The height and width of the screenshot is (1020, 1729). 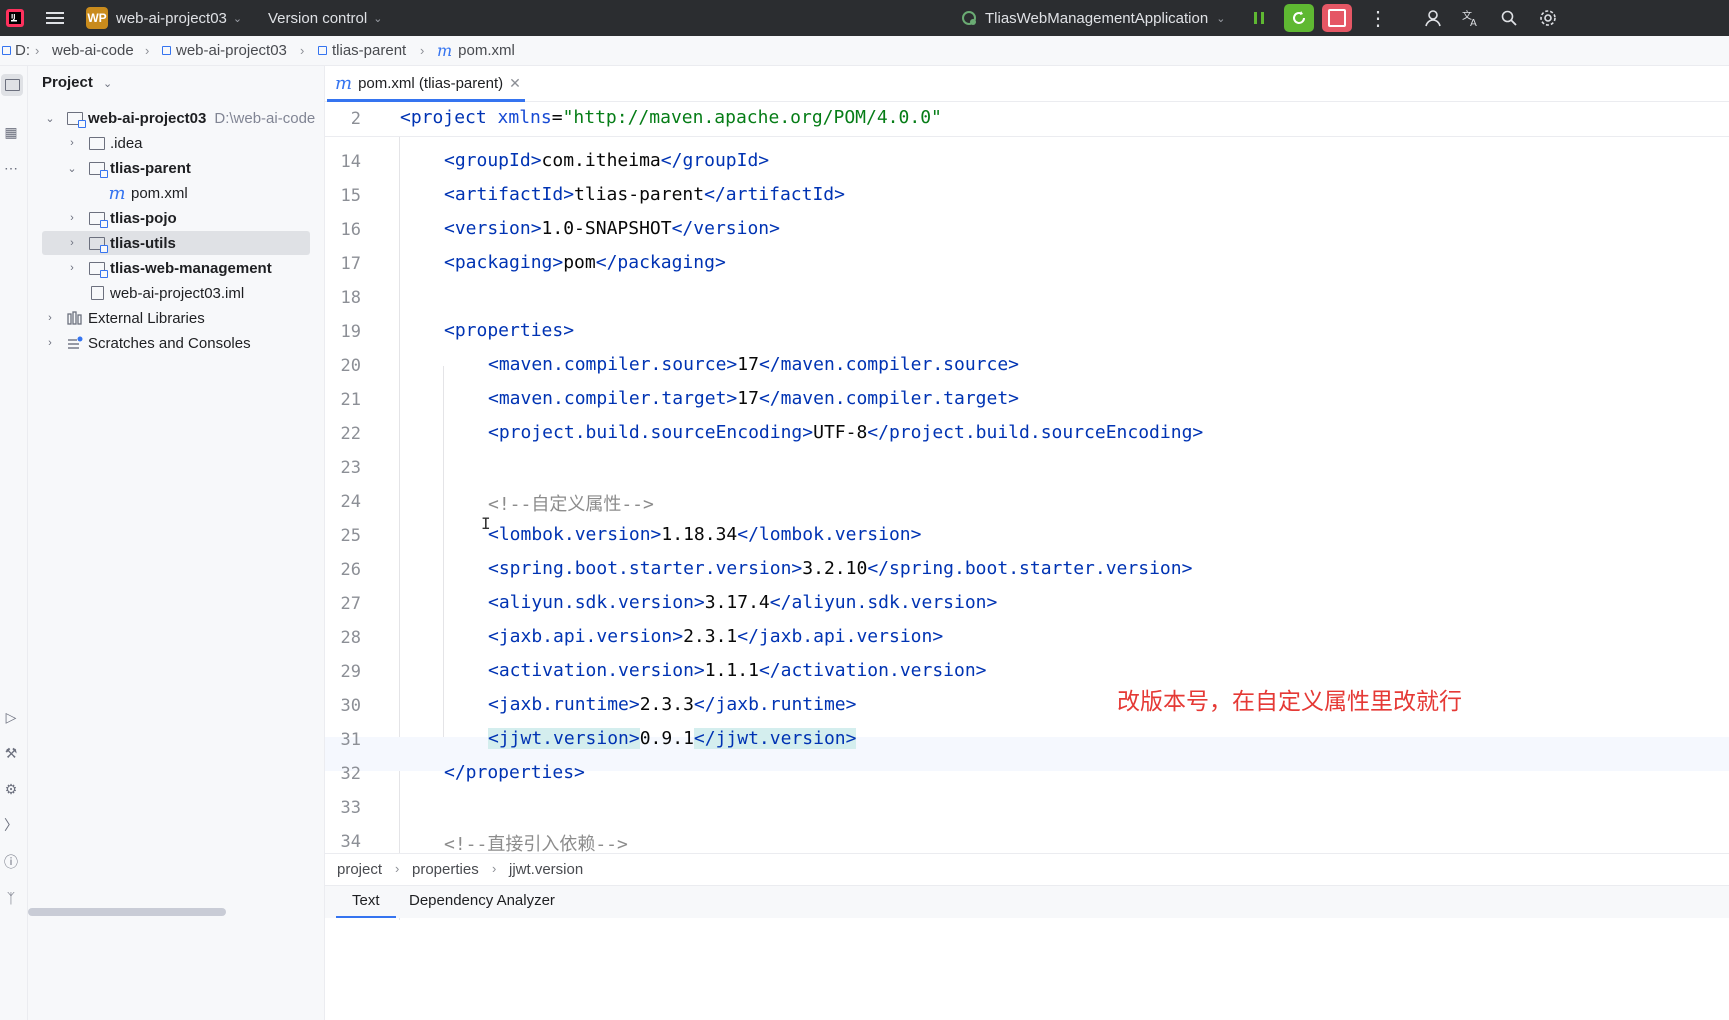 I want to click on project-tool-icon, so click(x=12, y=85).